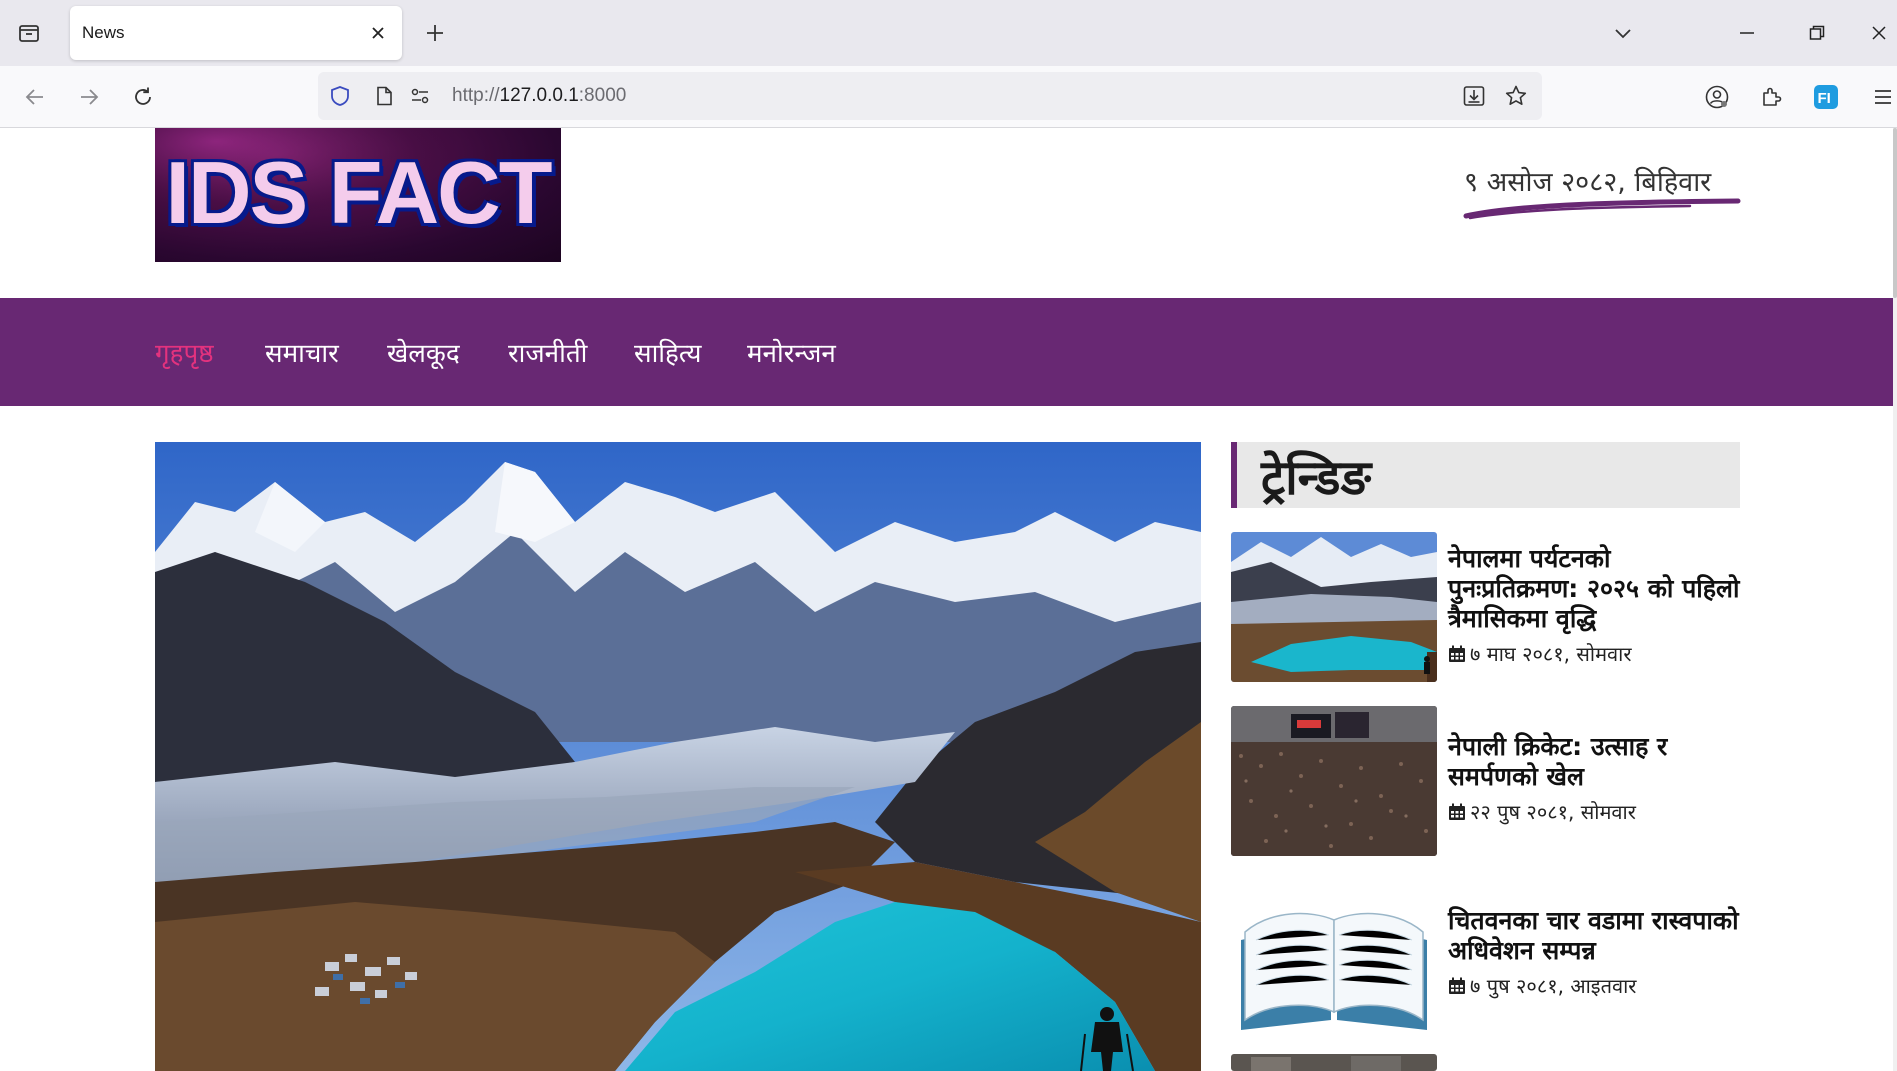 This screenshot has height=1071, width=1897. What do you see at coordinates (1551, 654) in the screenshot?
I see `card-date-text: ७ माघ २०८१, सोमवार` at bounding box center [1551, 654].